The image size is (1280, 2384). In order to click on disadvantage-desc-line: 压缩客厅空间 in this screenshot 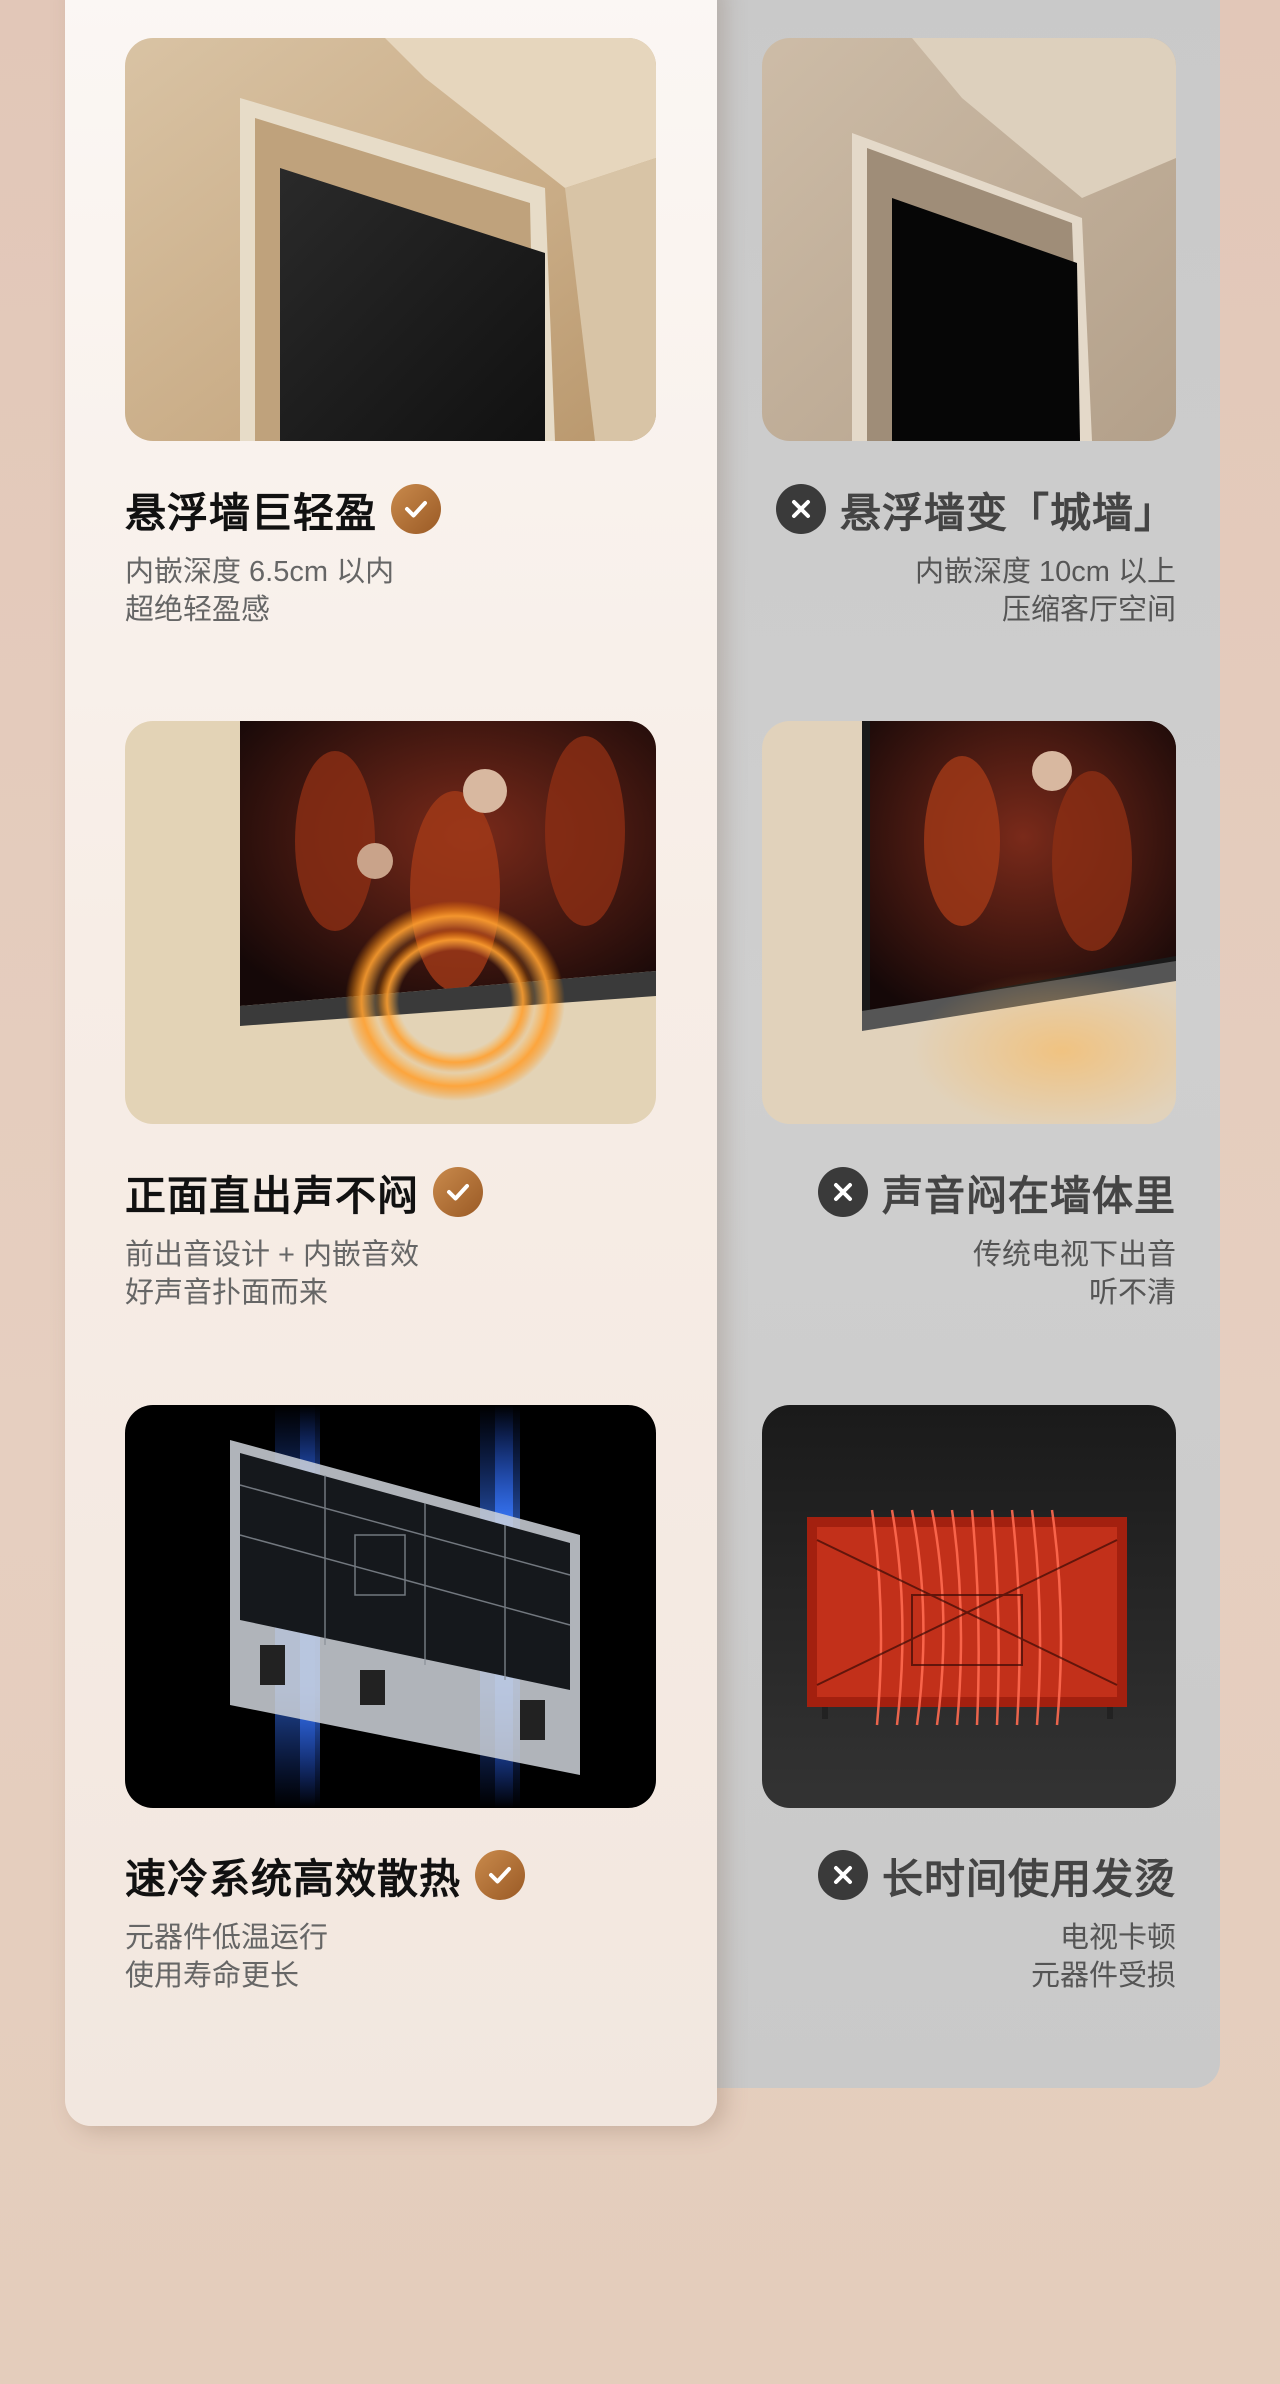, I will do `click(1088, 610)`.